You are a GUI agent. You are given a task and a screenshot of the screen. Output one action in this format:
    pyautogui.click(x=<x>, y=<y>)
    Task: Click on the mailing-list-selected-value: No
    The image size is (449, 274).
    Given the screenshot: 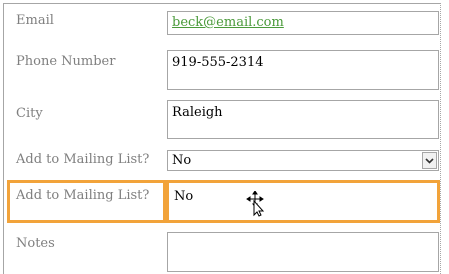 What is the action you would take?
    pyautogui.click(x=184, y=196)
    